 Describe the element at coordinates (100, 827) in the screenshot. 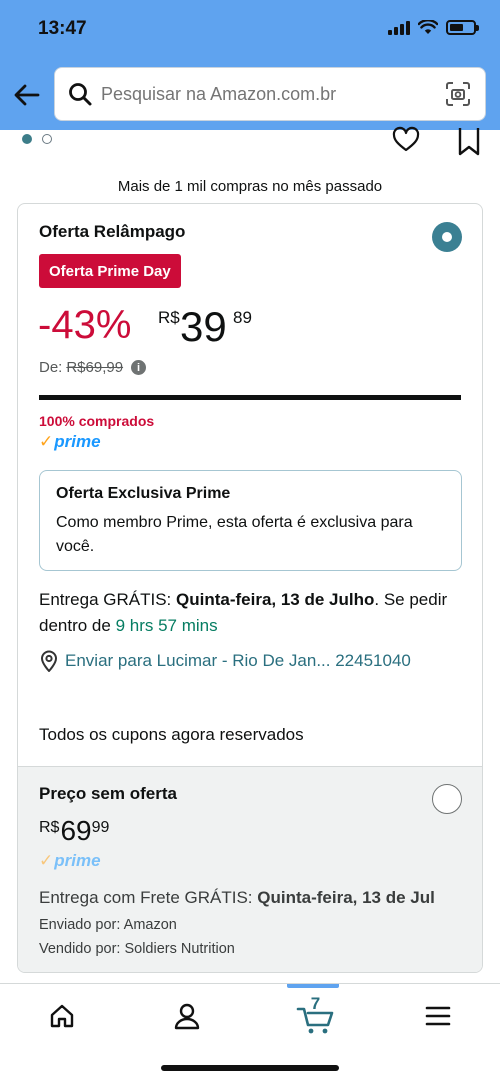

I see `no-offer-price-cents: 99` at that location.